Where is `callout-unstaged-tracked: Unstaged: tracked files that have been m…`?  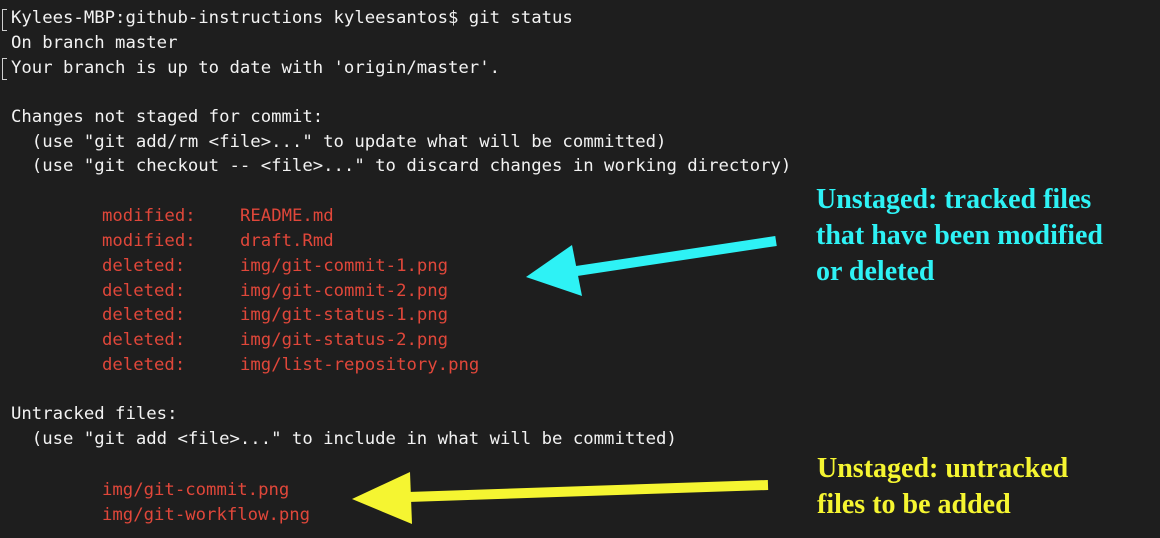
callout-unstaged-tracked: Unstaged: tracked files that have been m… is located at coordinates (959, 235).